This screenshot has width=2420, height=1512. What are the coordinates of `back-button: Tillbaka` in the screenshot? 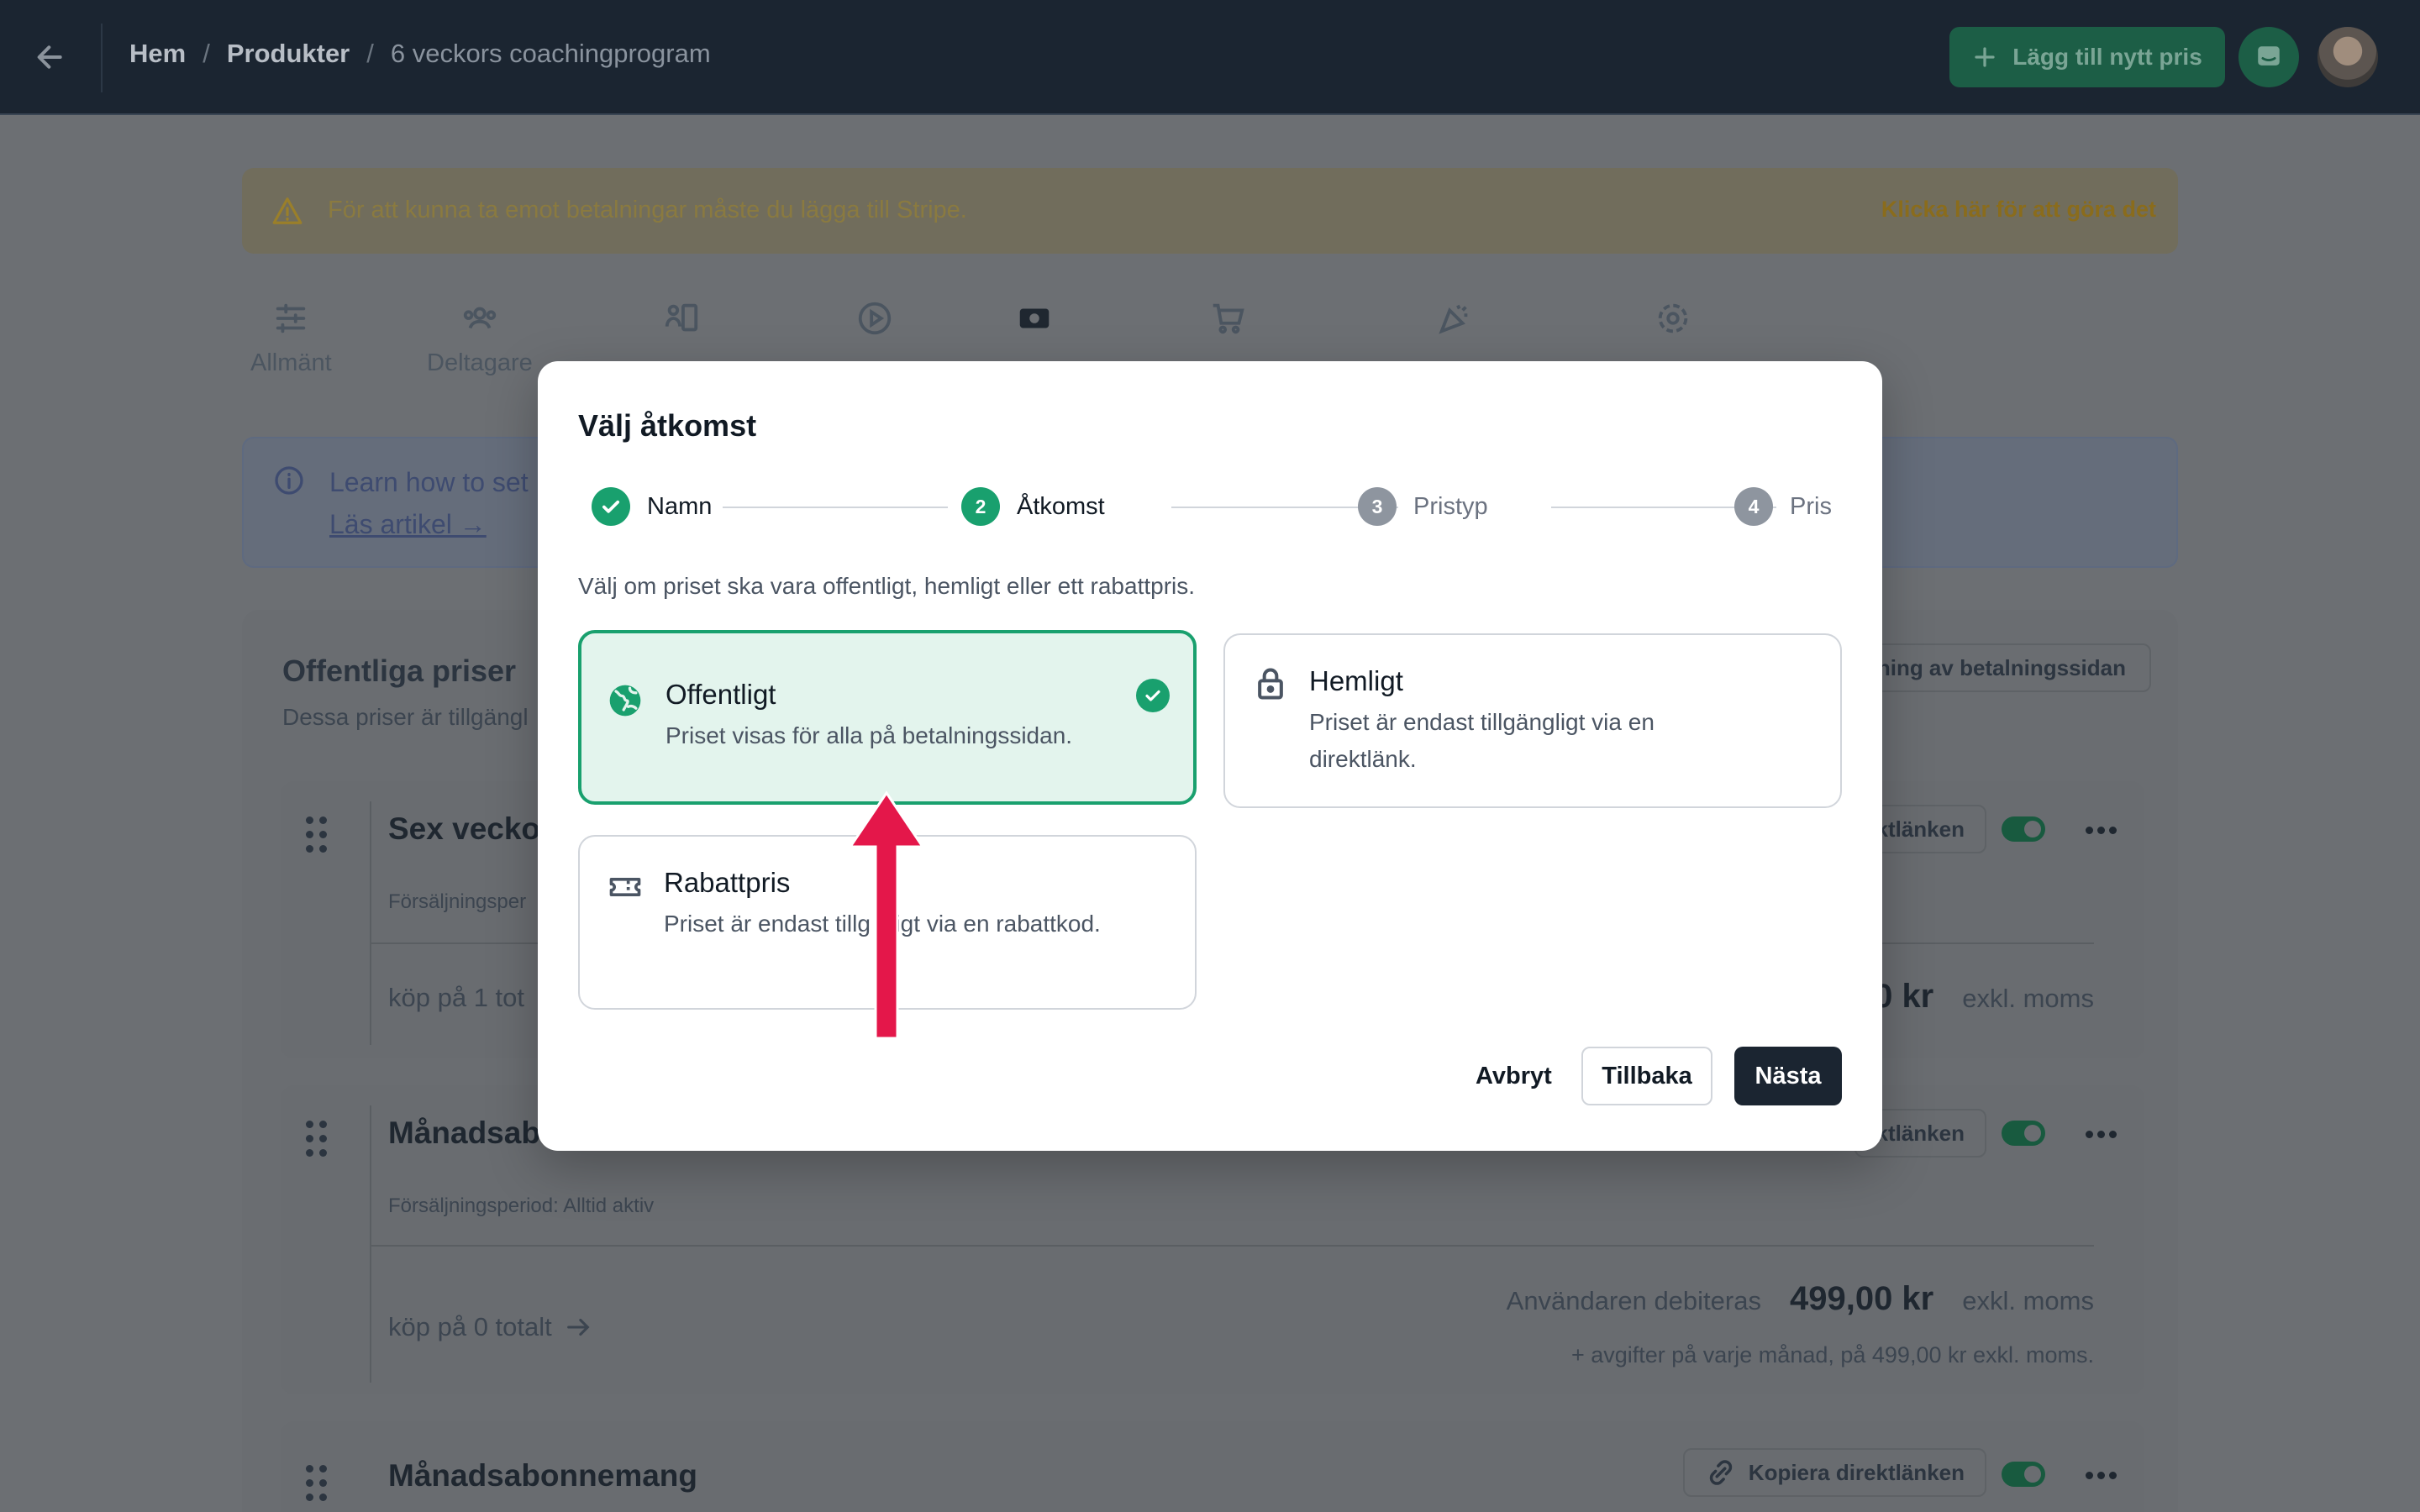 It's located at (1647, 1076).